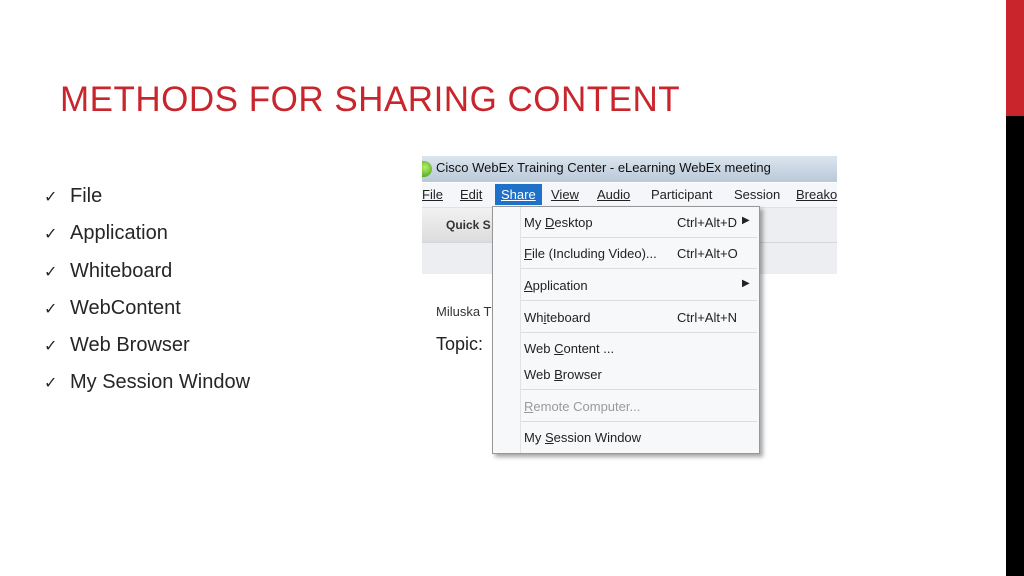 Image resolution: width=1024 pixels, height=576 pixels. I want to click on menu-edit: Edit, so click(471, 194).